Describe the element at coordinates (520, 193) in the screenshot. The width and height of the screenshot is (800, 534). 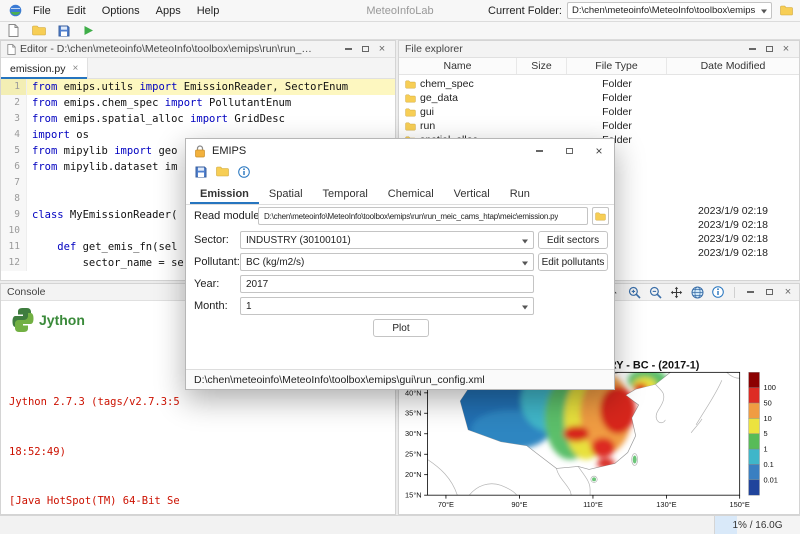
I see `tab-run: Run` at that location.